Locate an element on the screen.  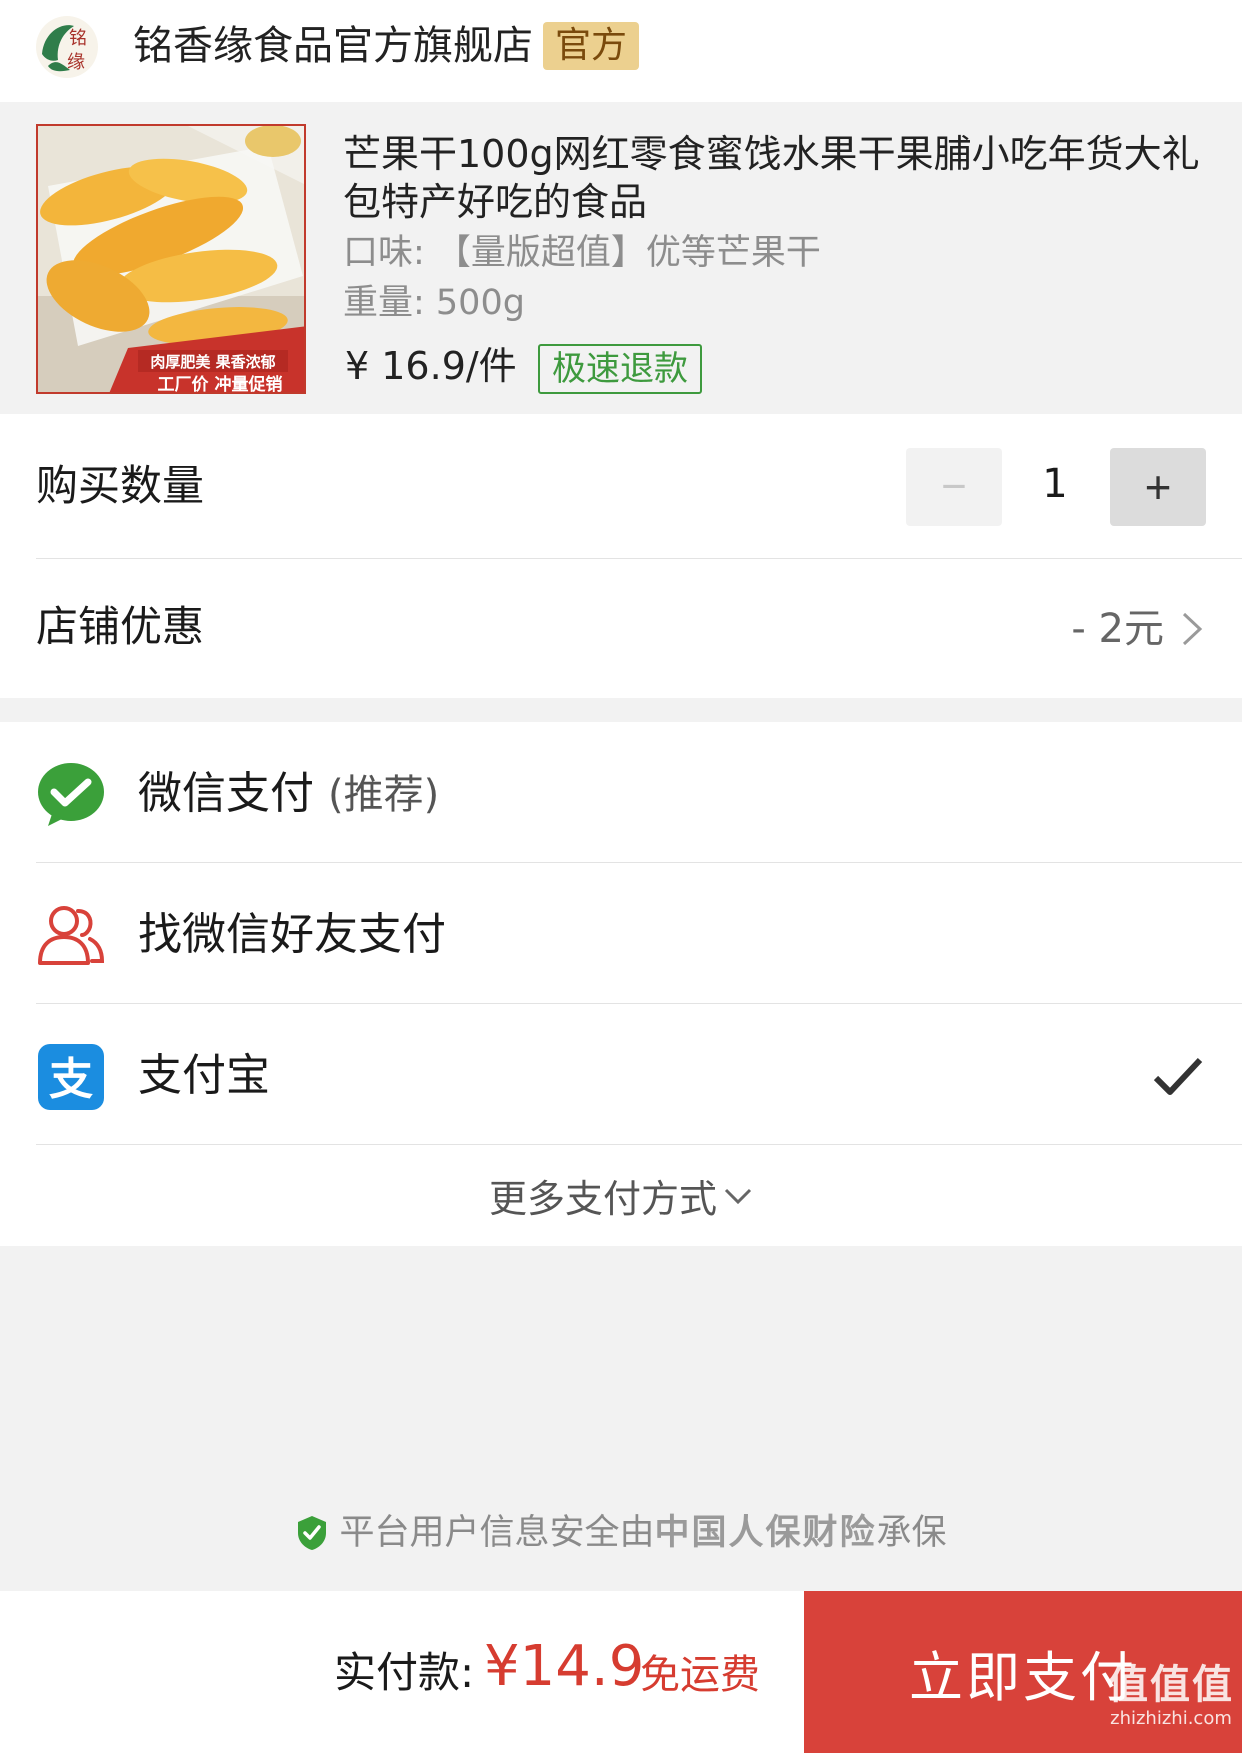
payment-option-label: 微信支付 (推荐) is located at coordinates (288, 794).